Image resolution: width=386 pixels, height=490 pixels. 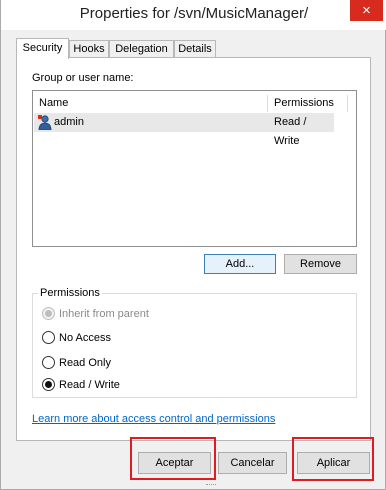 I want to click on tab-security: Security, so click(x=42, y=48).